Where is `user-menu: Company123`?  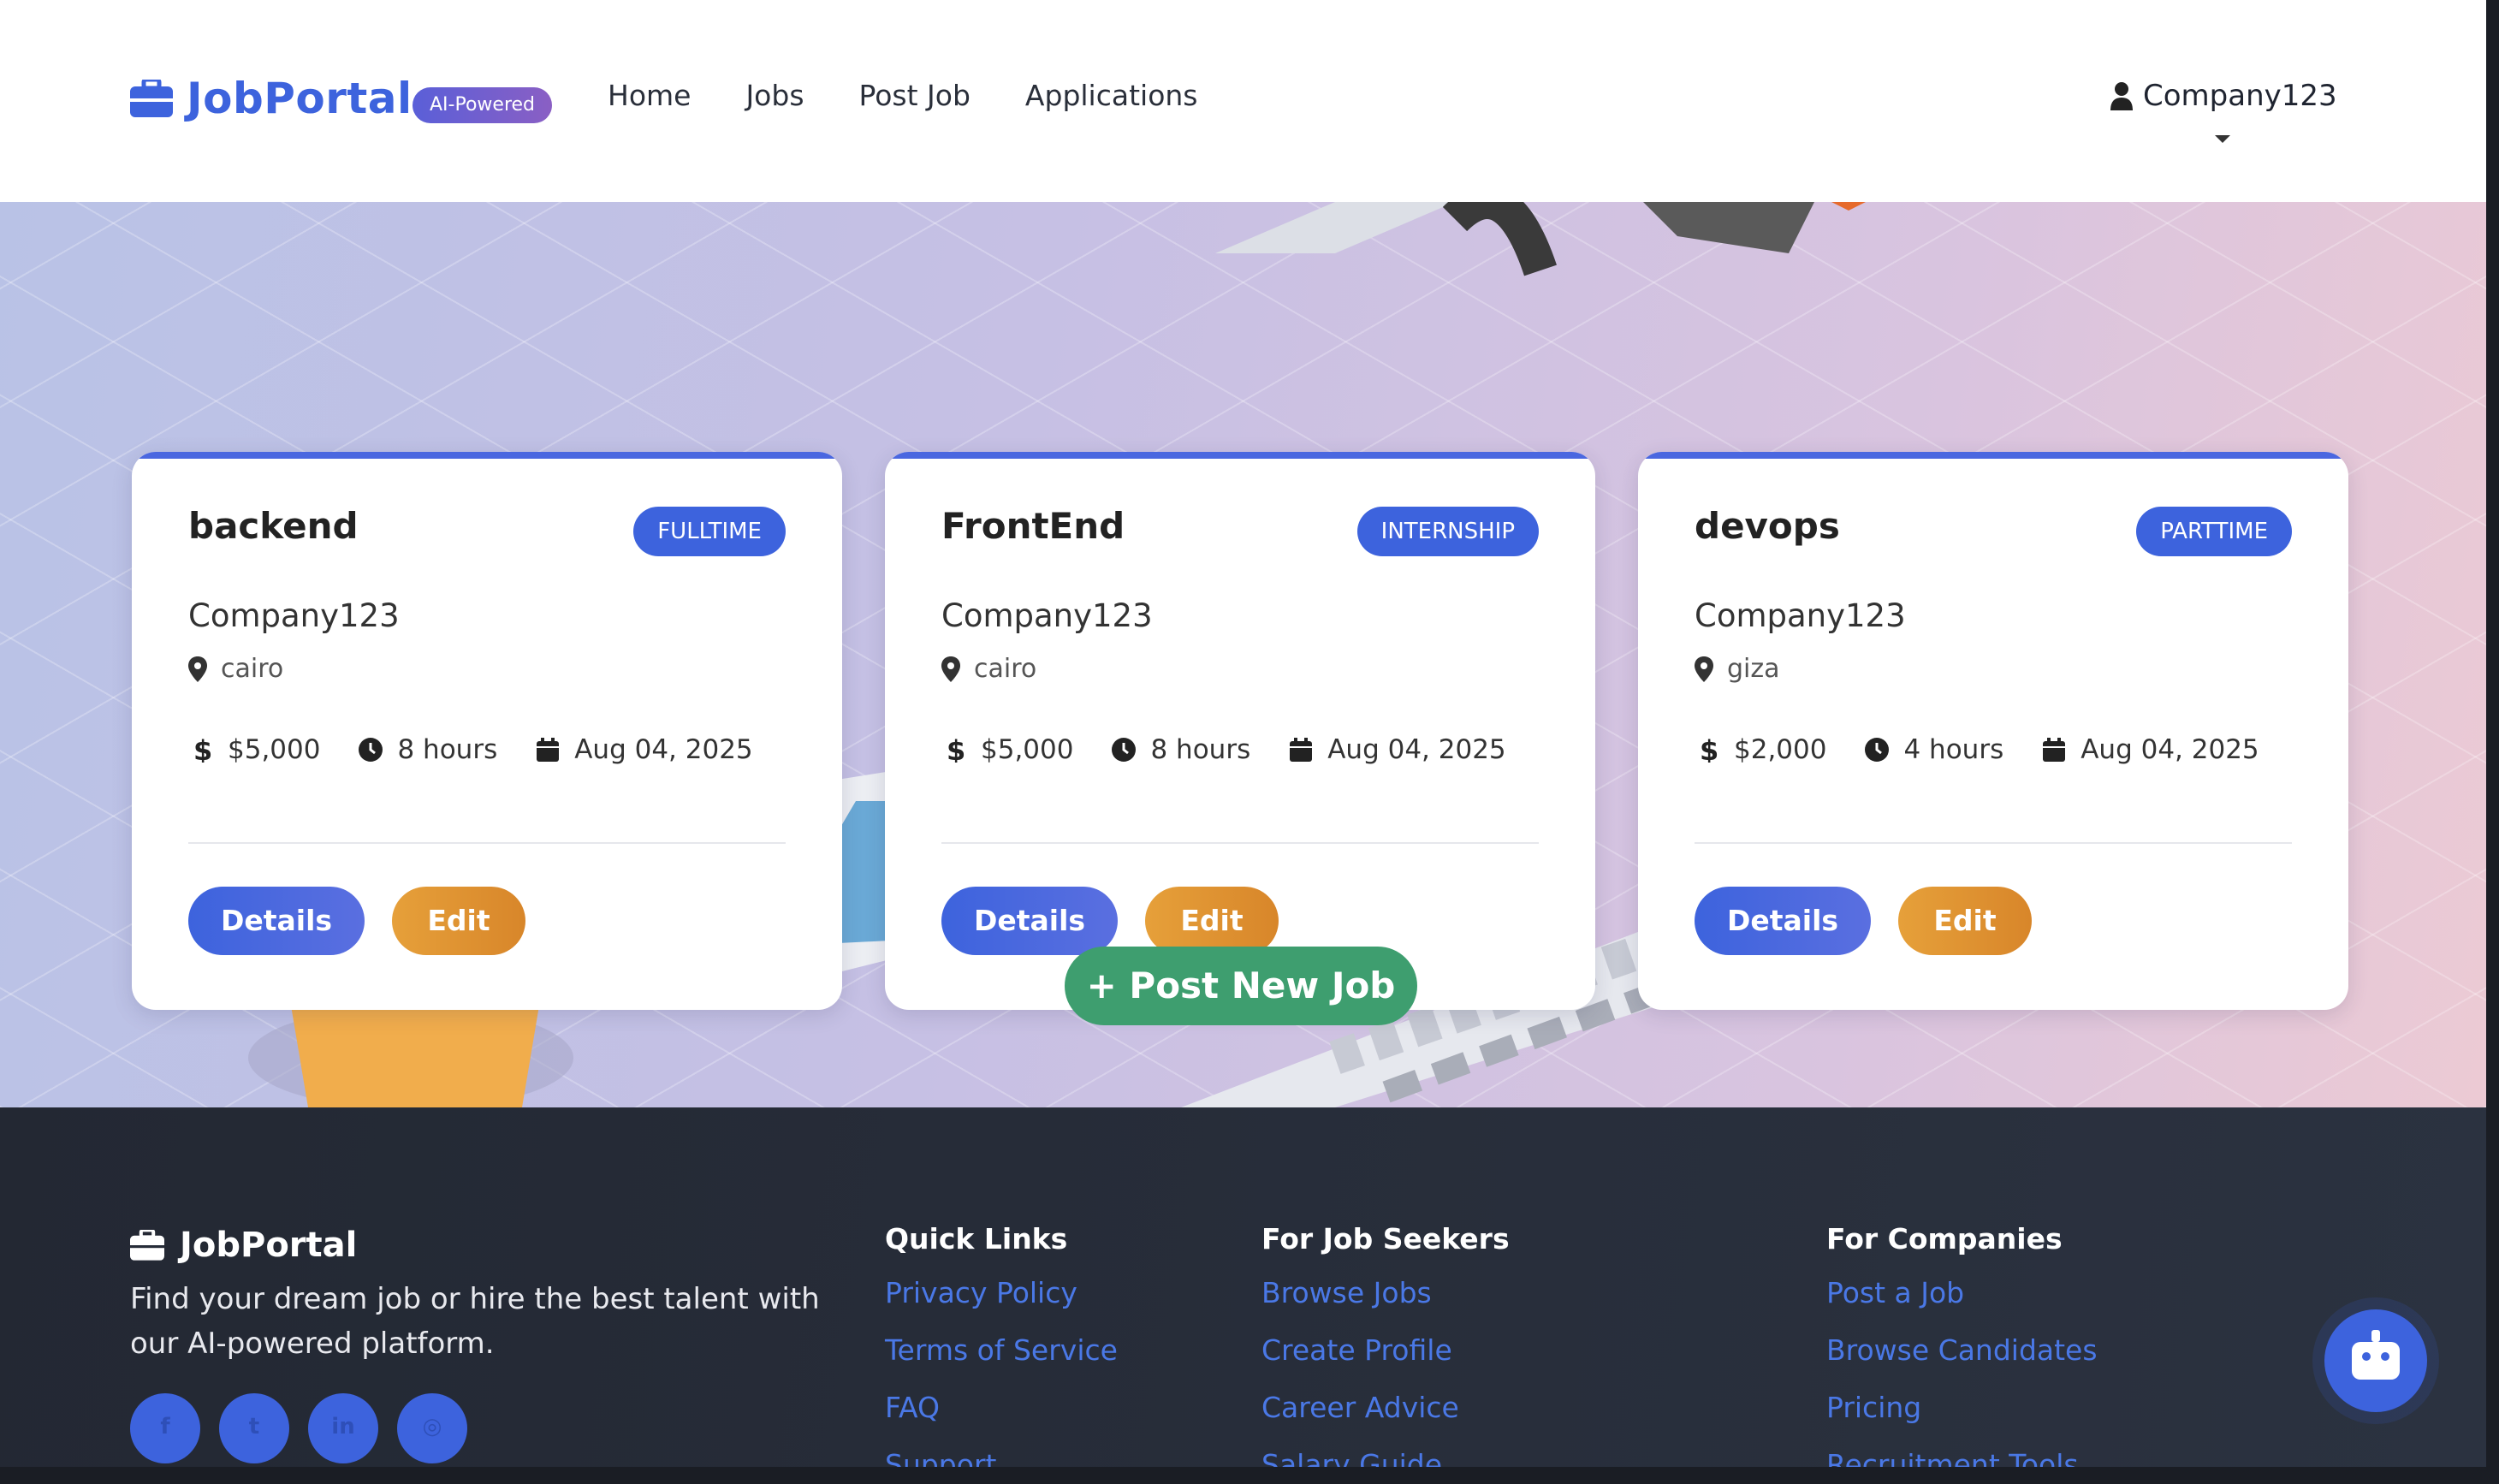
user-menu: Company123 is located at coordinates (2223, 96).